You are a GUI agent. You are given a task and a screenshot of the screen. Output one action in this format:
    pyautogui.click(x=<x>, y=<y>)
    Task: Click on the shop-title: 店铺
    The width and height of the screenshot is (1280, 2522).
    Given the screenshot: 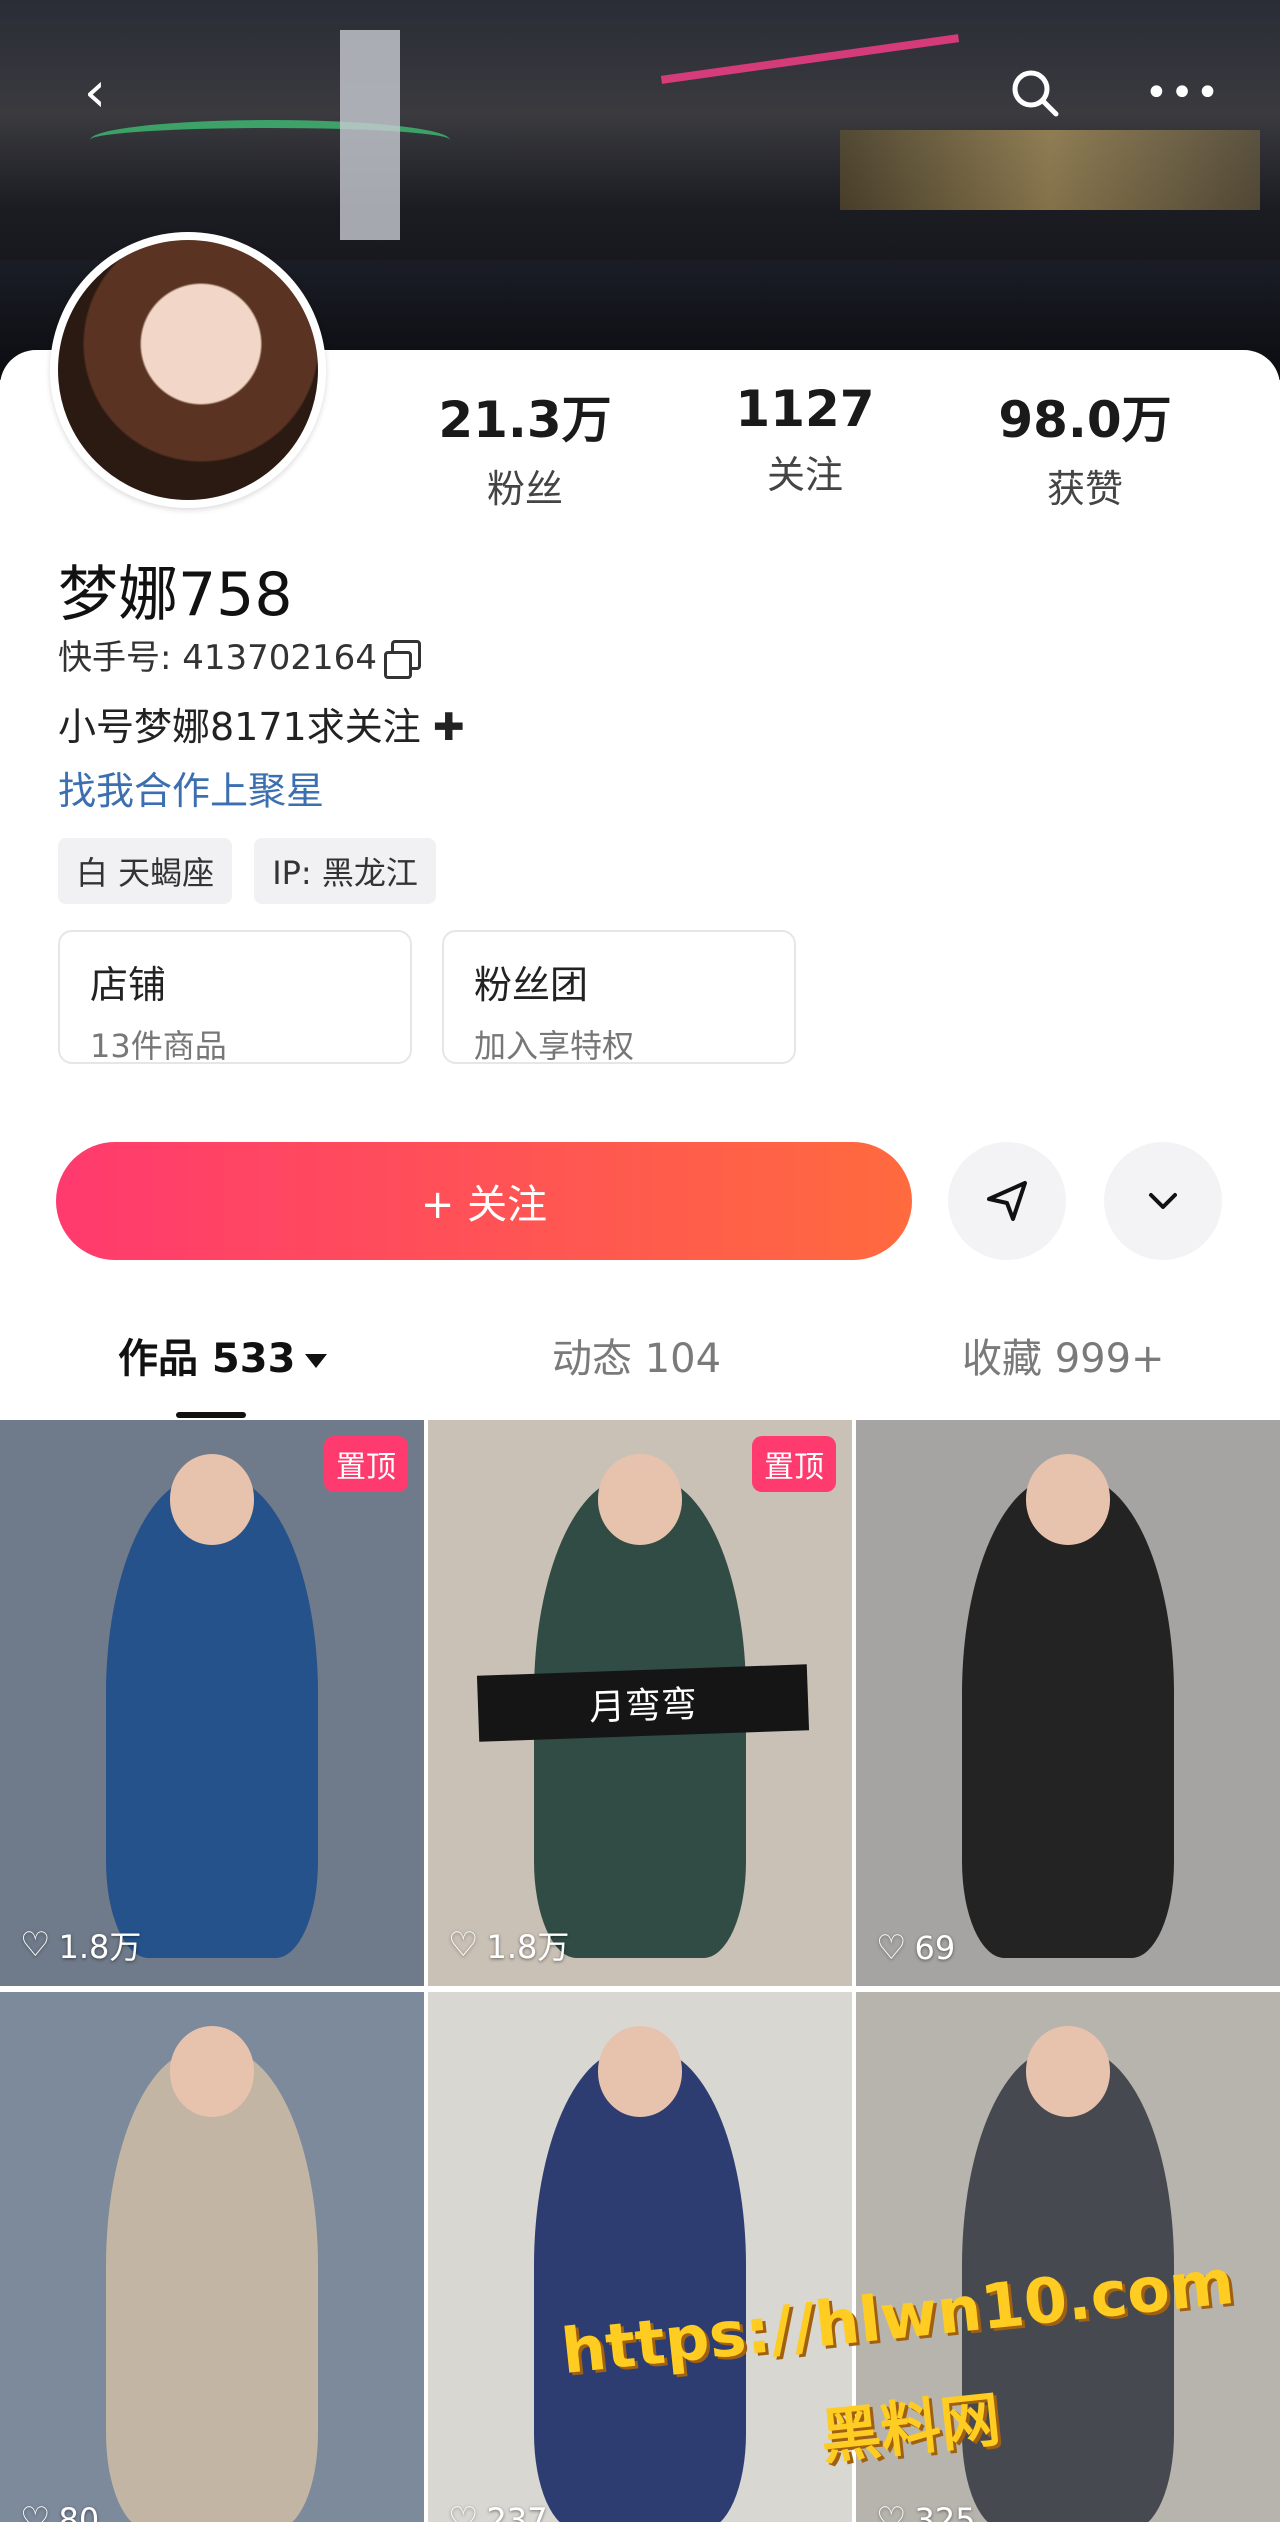 What is the action you would take?
    pyautogui.click(x=128, y=985)
    